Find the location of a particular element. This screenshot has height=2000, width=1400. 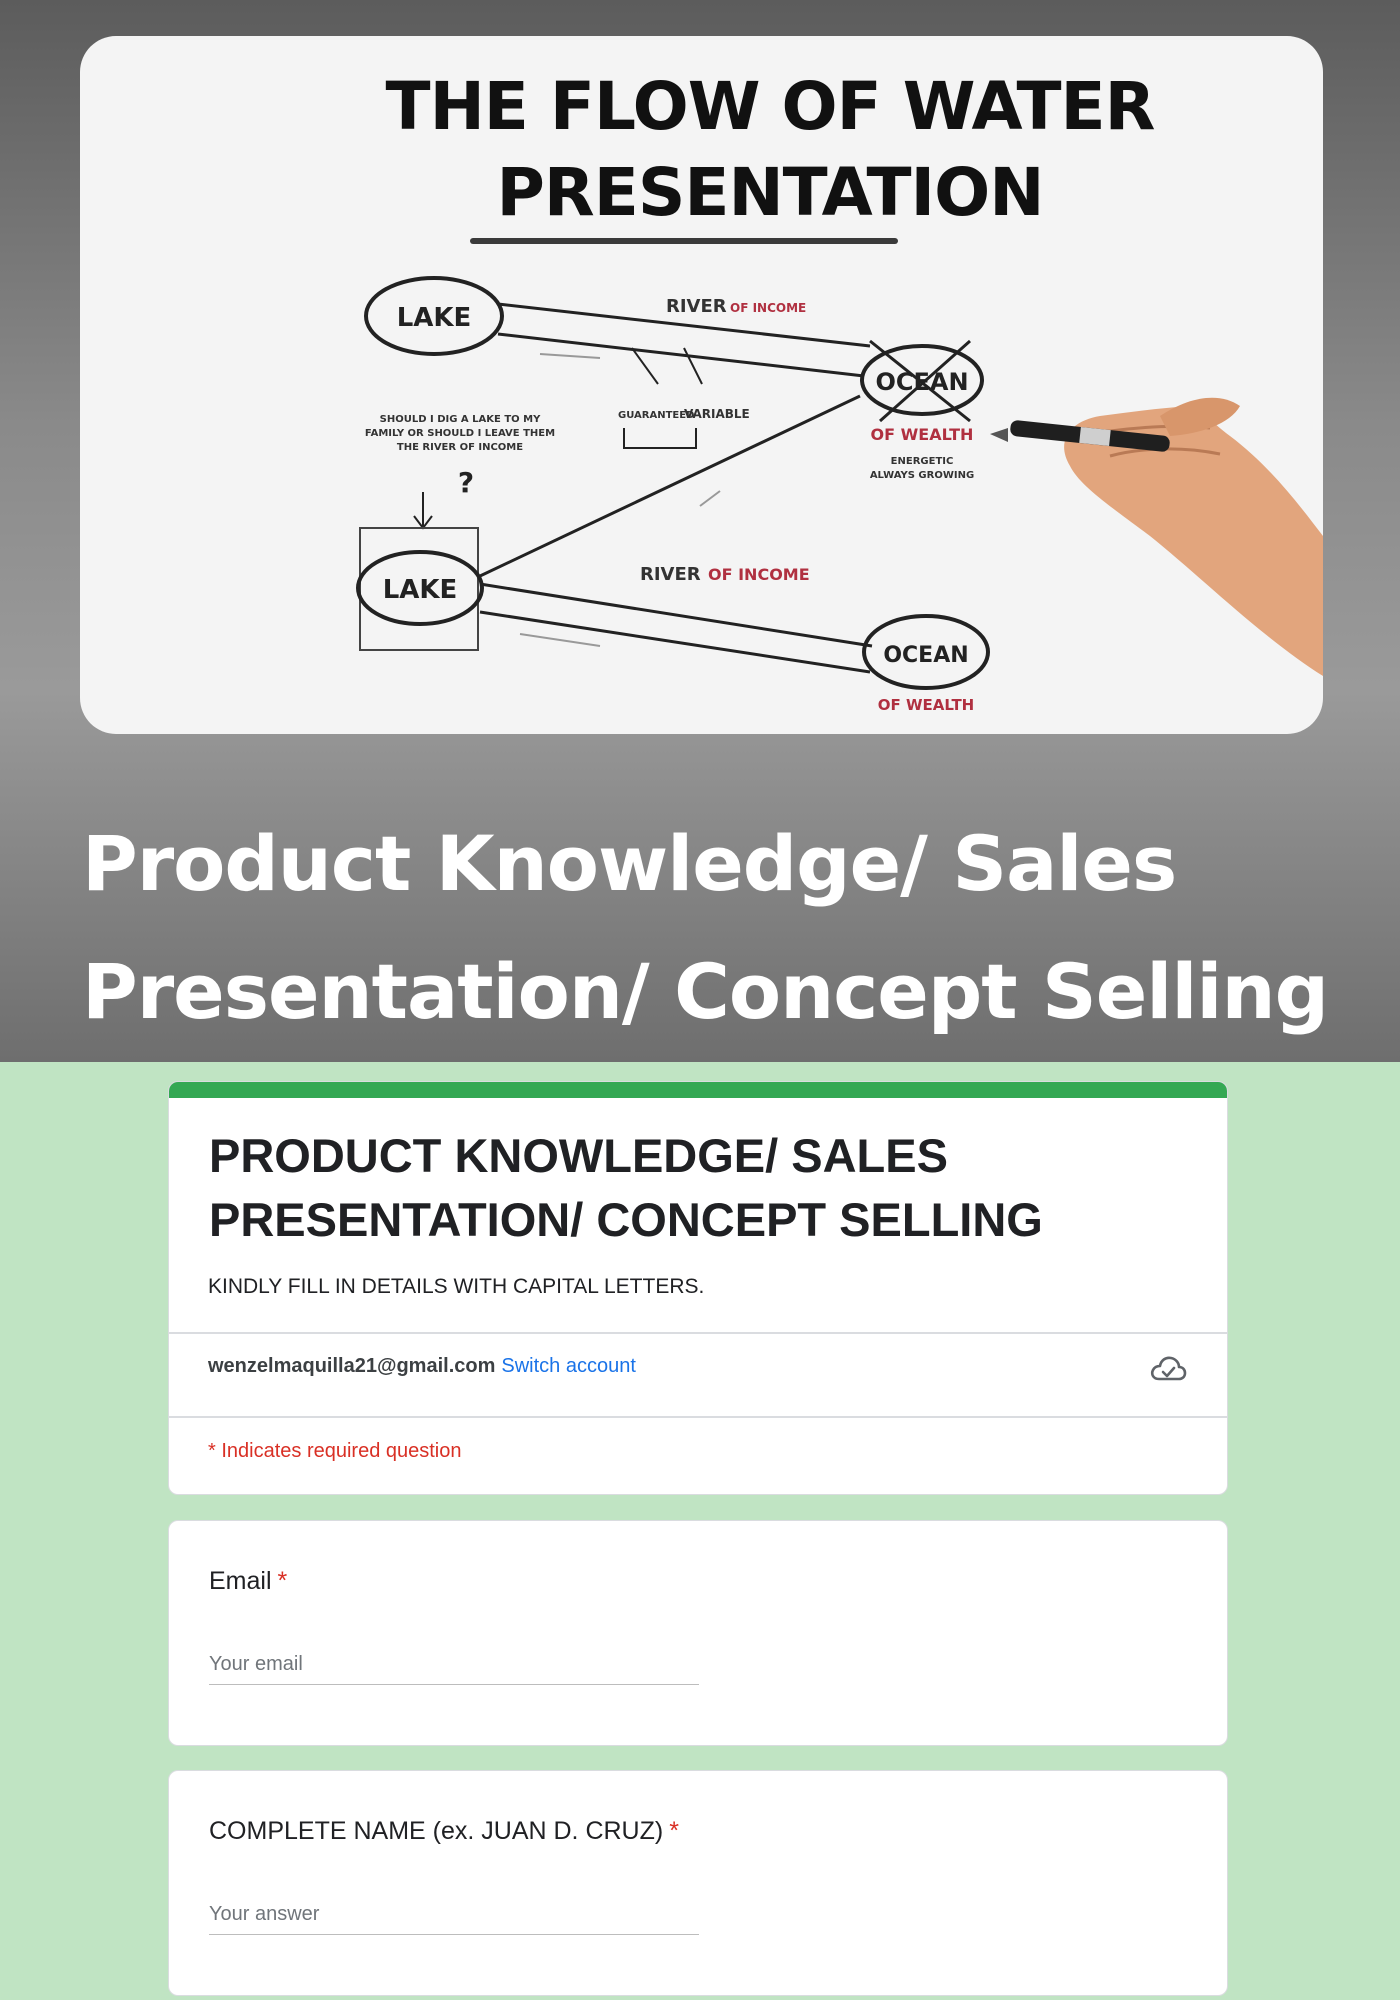

river-top-sub: OF INCOME is located at coordinates (768, 308).